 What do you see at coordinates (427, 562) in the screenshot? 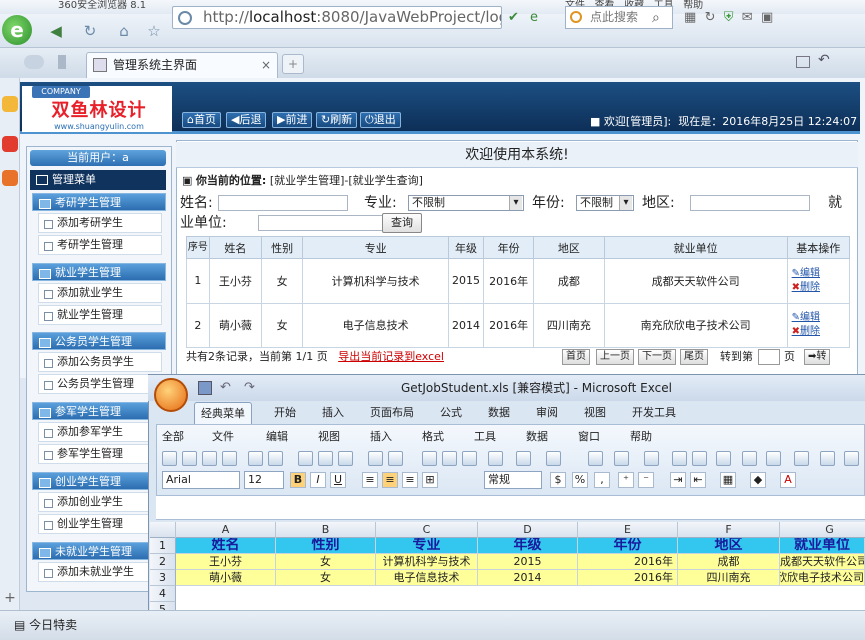
I see `excel-cell: 计算机科学与技术` at bounding box center [427, 562].